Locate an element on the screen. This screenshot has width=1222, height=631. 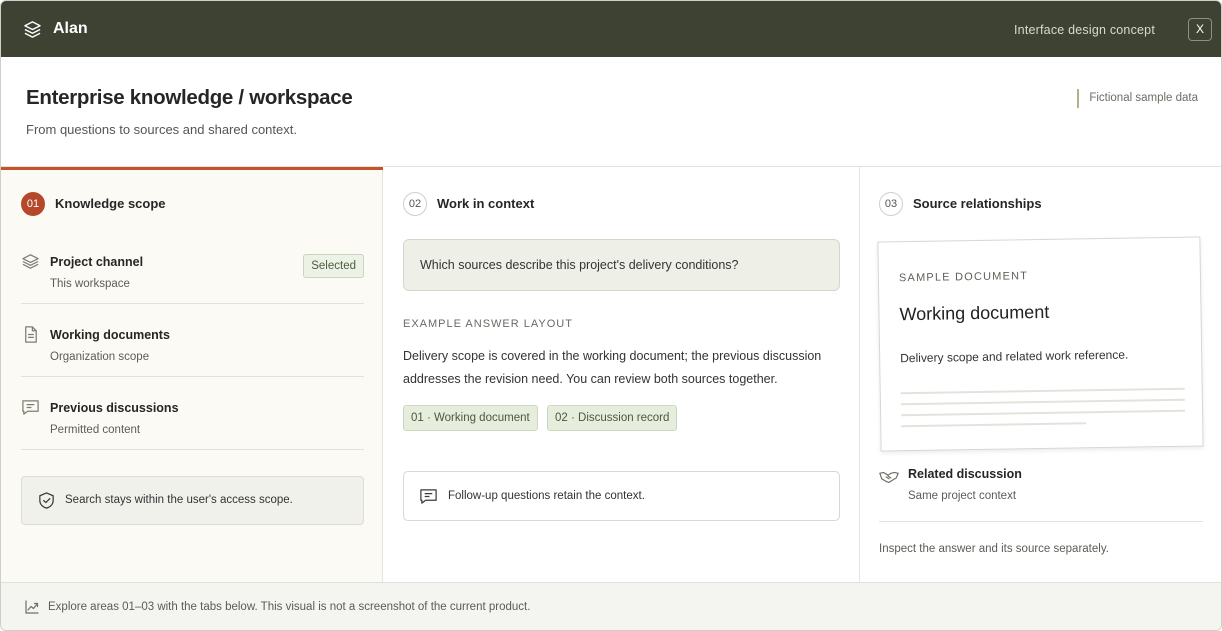
layers-logo-icon is located at coordinates (32, 29).